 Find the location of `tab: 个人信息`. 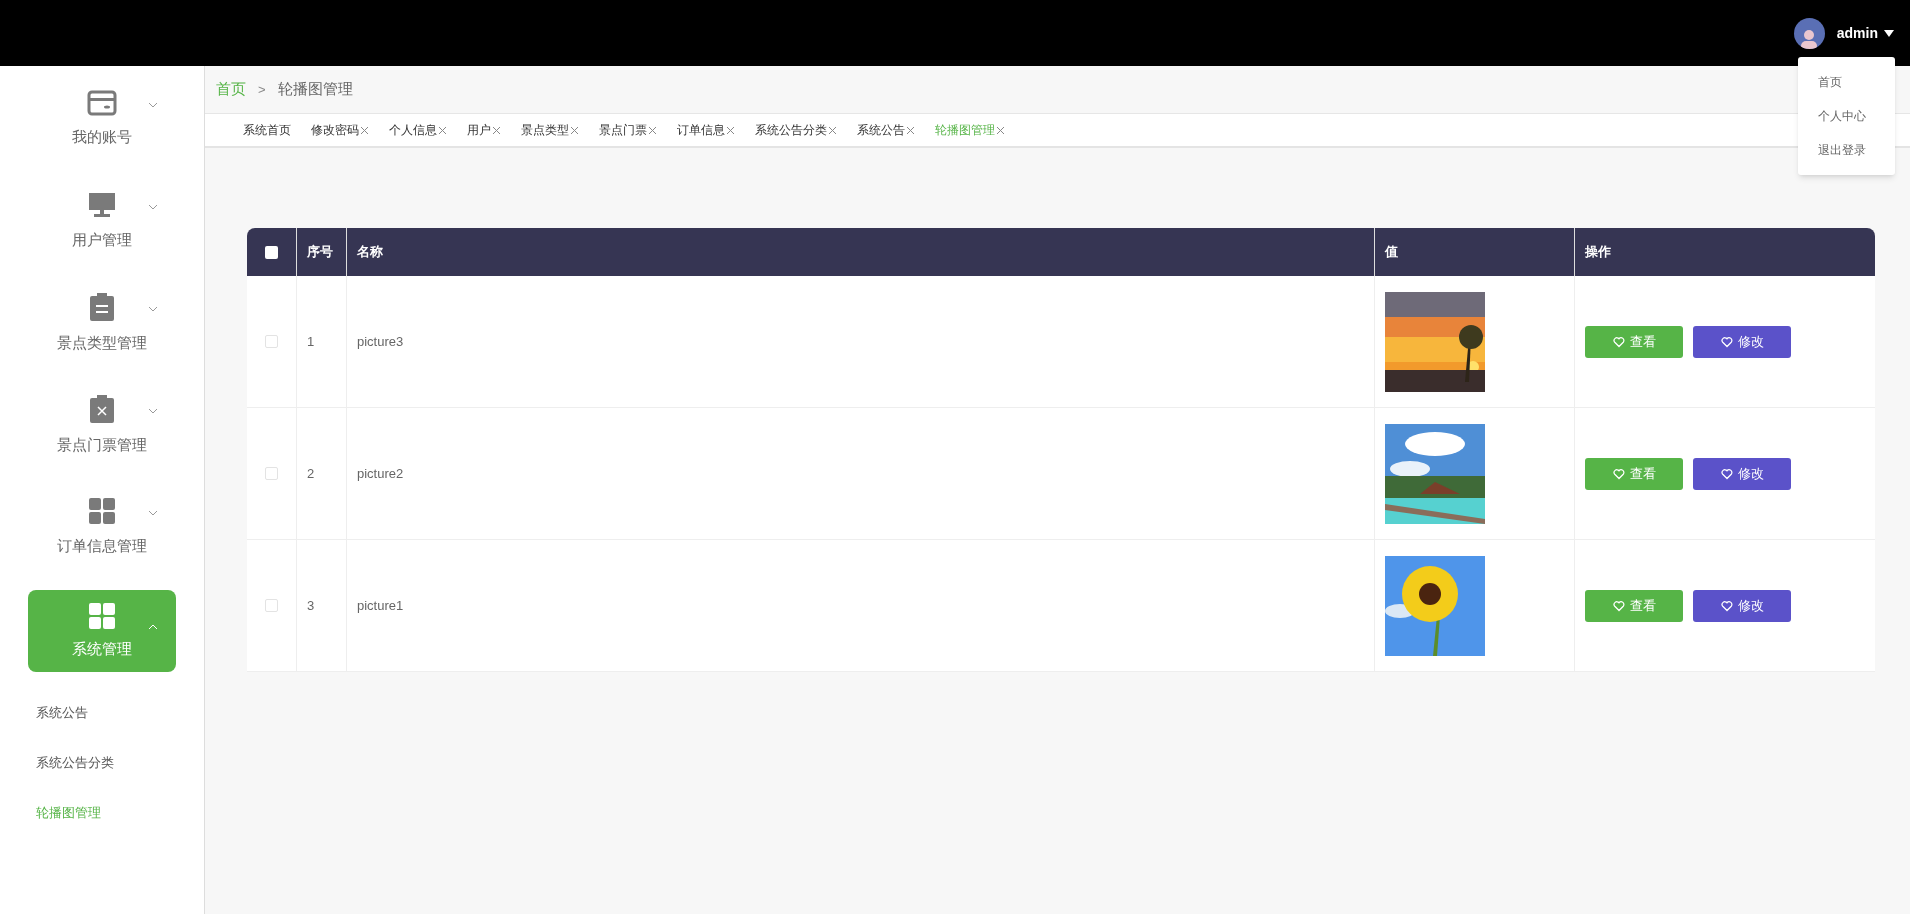

tab: 个人信息 is located at coordinates (418, 130).